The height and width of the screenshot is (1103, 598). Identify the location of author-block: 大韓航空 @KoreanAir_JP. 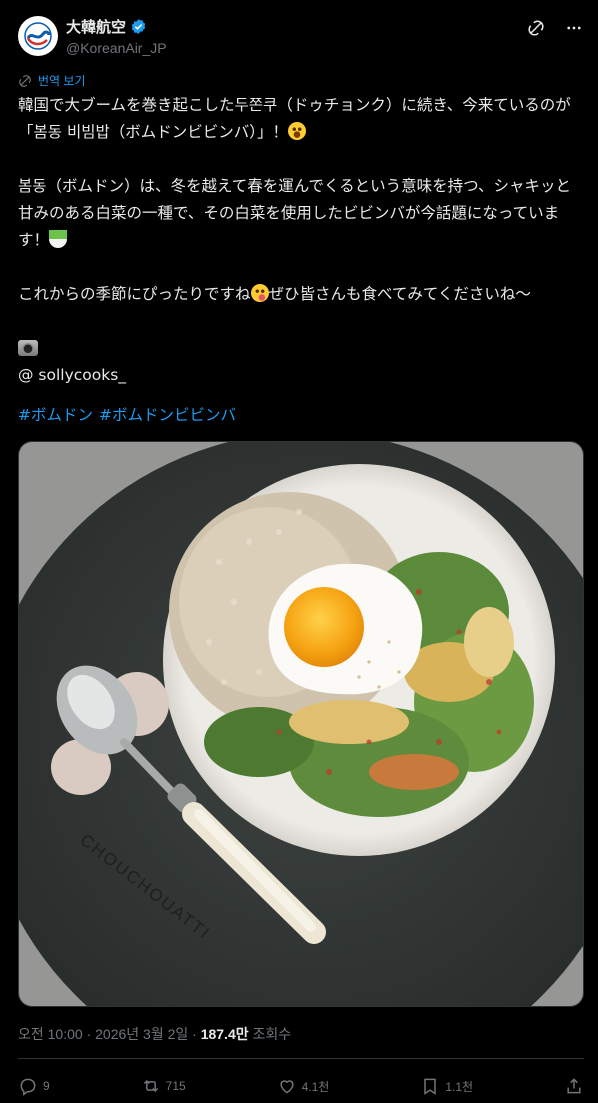
(116, 36).